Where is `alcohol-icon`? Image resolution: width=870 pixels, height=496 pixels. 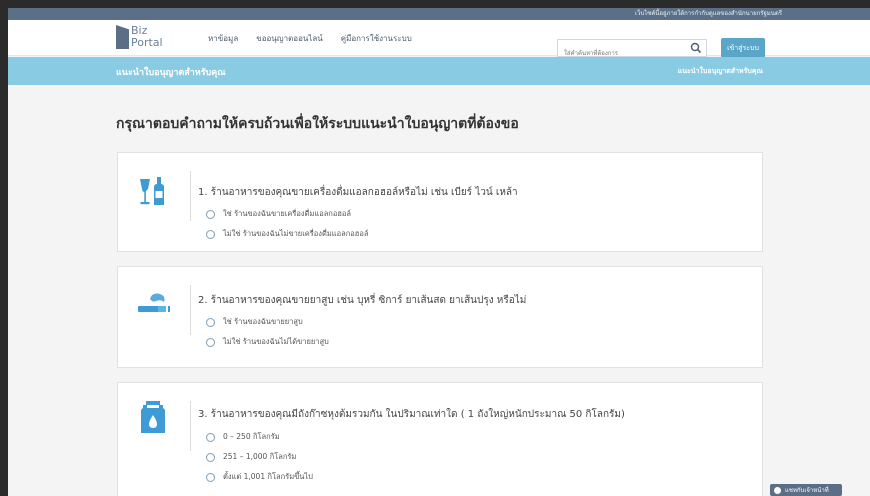 alcohol-icon is located at coordinates (152, 191).